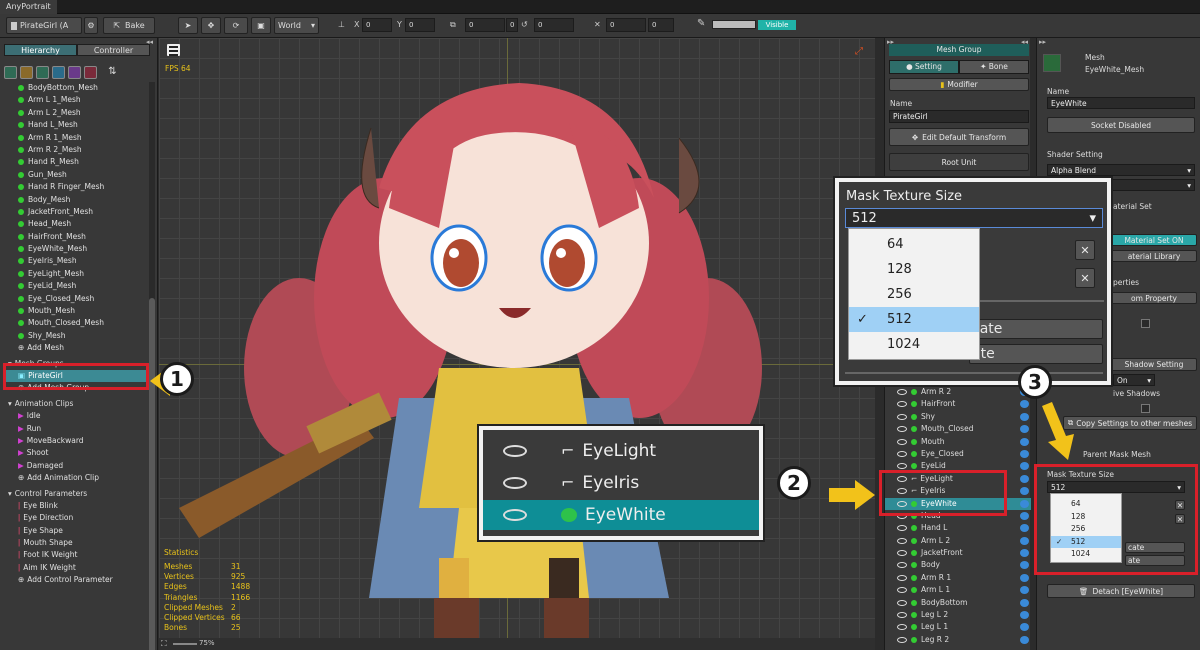 This screenshot has height=650, width=1200. What do you see at coordinates (185, 644) in the screenshot?
I see `zoom-slider` at bounding box center [185, 644].